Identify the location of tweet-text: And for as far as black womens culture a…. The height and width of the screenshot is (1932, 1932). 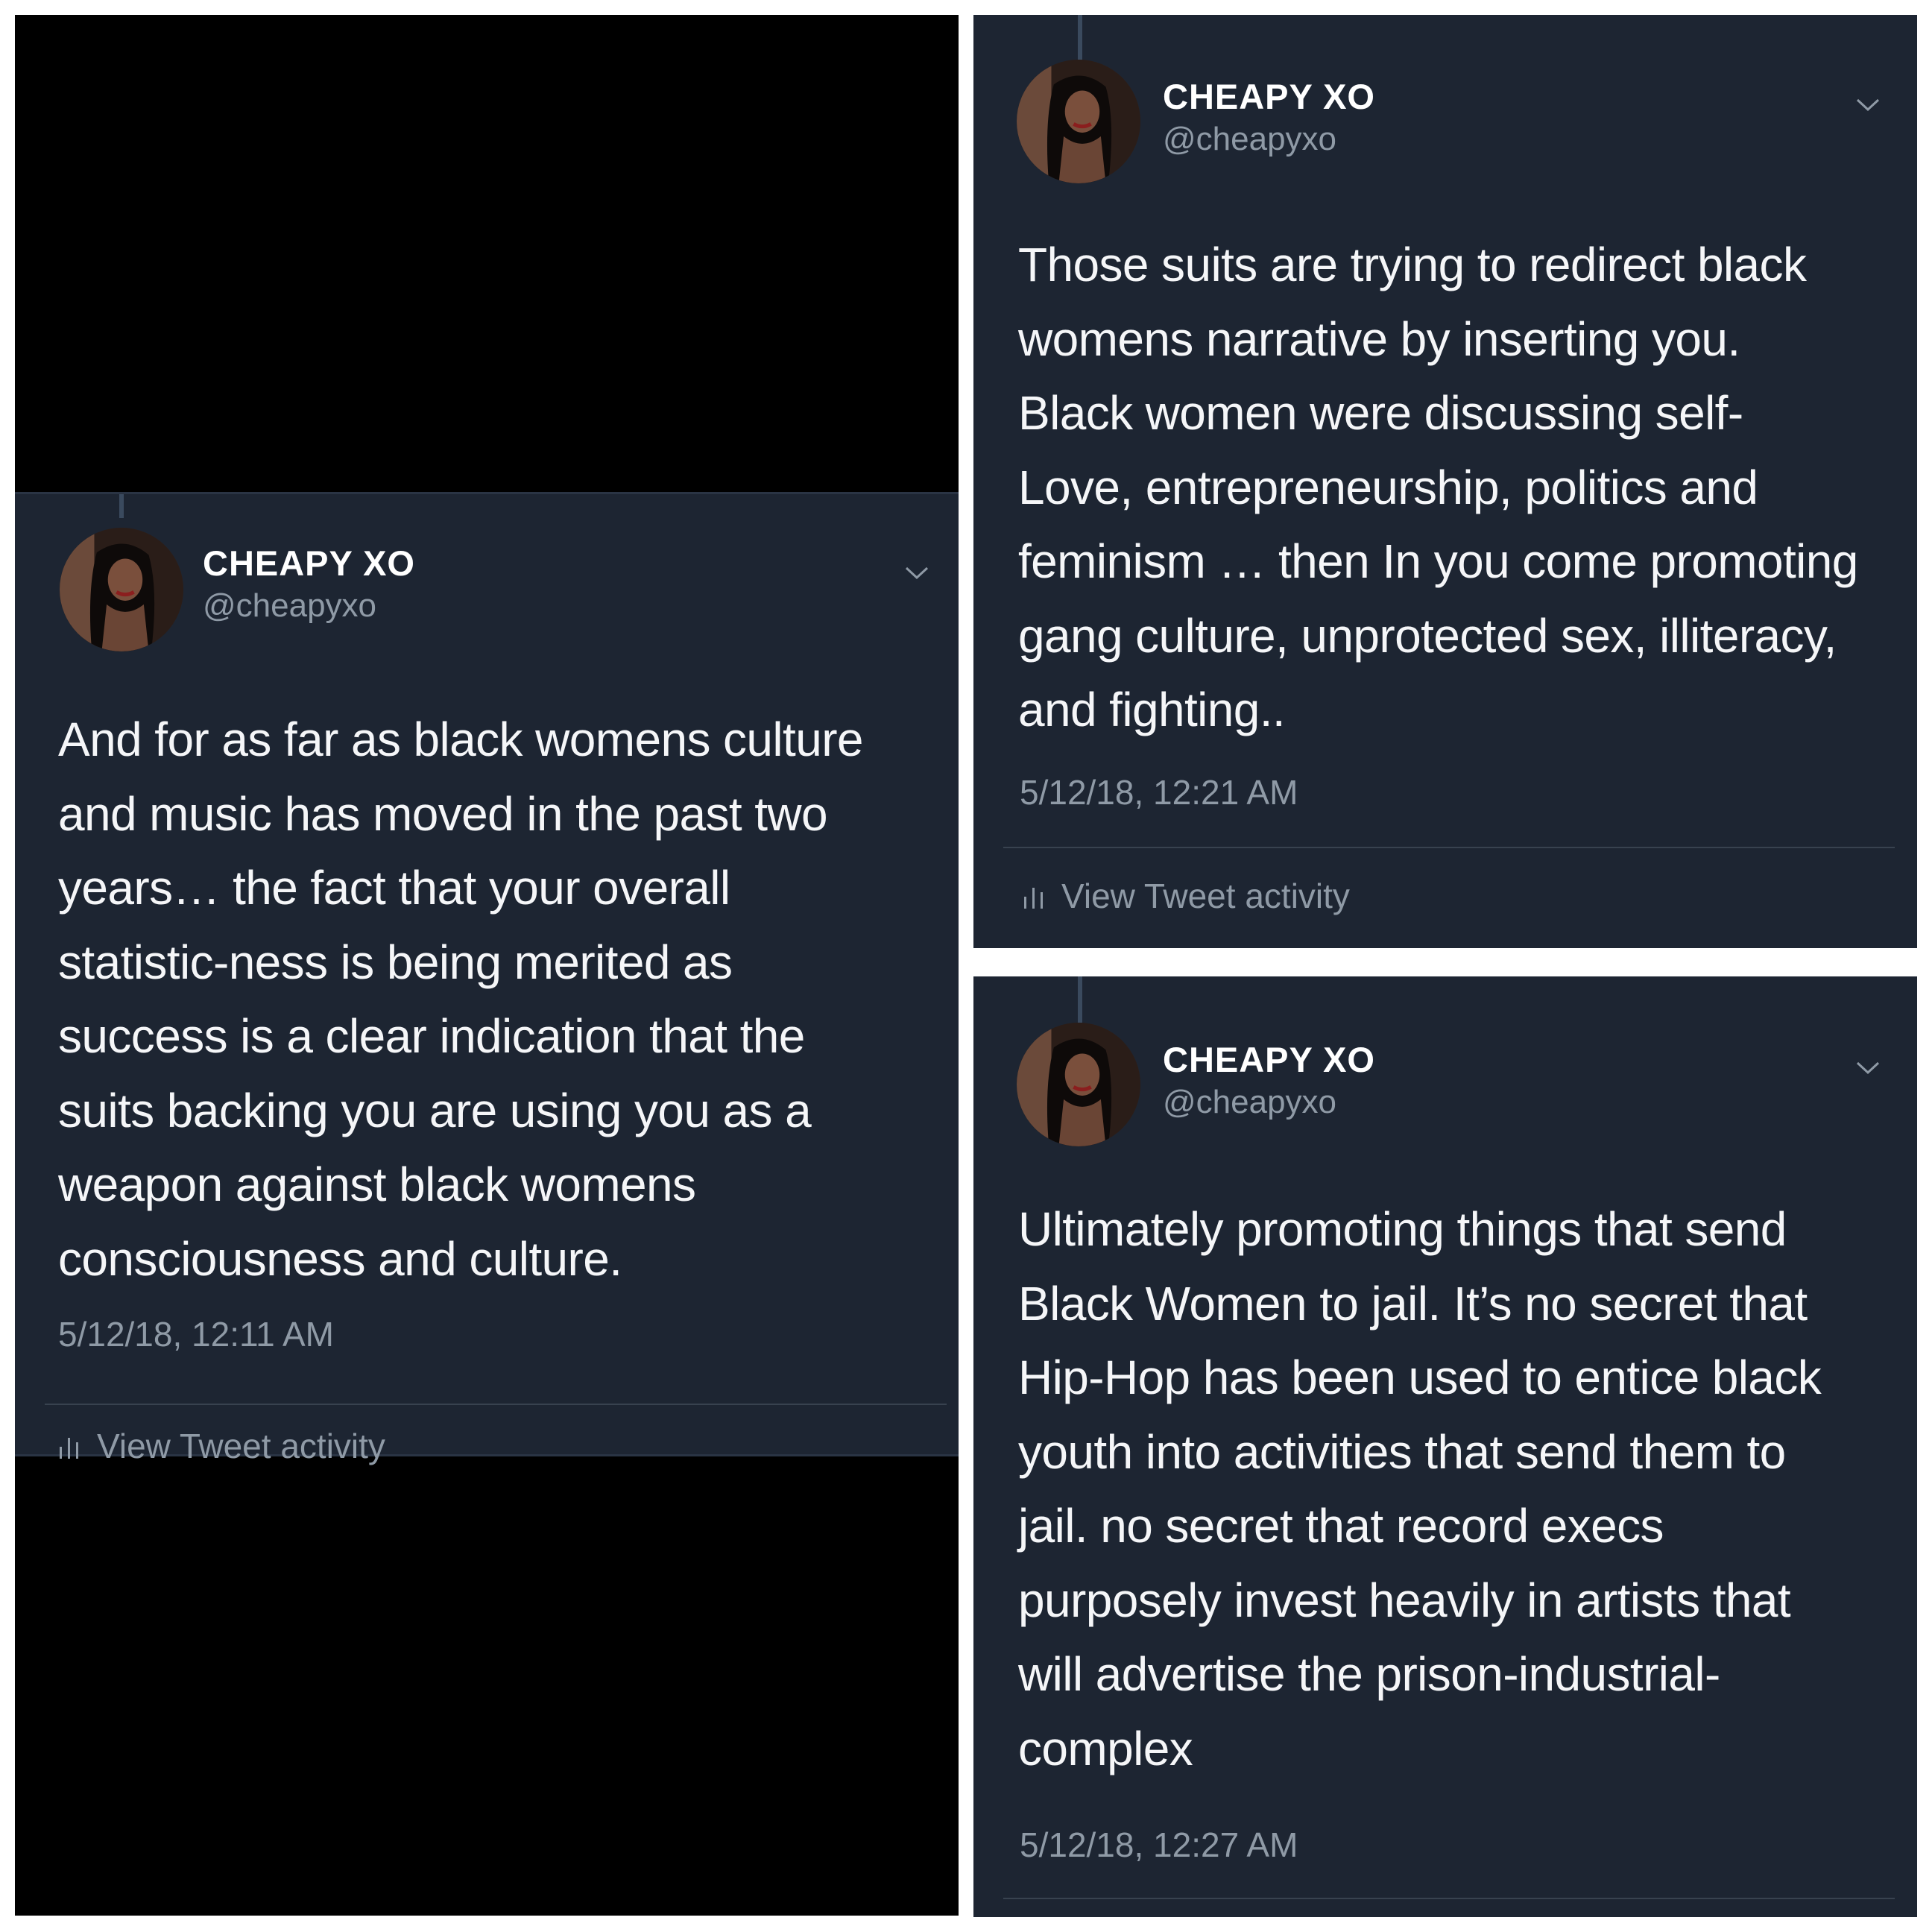
(461, 1000).